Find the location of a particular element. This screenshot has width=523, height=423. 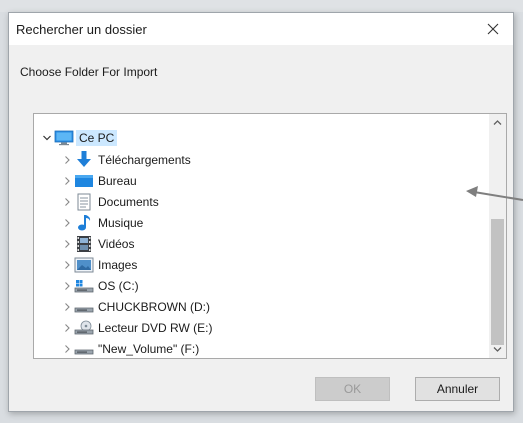

tree-item-drive-e: Lecteur DVD RW (E:) is located at coordinates (280, 327).